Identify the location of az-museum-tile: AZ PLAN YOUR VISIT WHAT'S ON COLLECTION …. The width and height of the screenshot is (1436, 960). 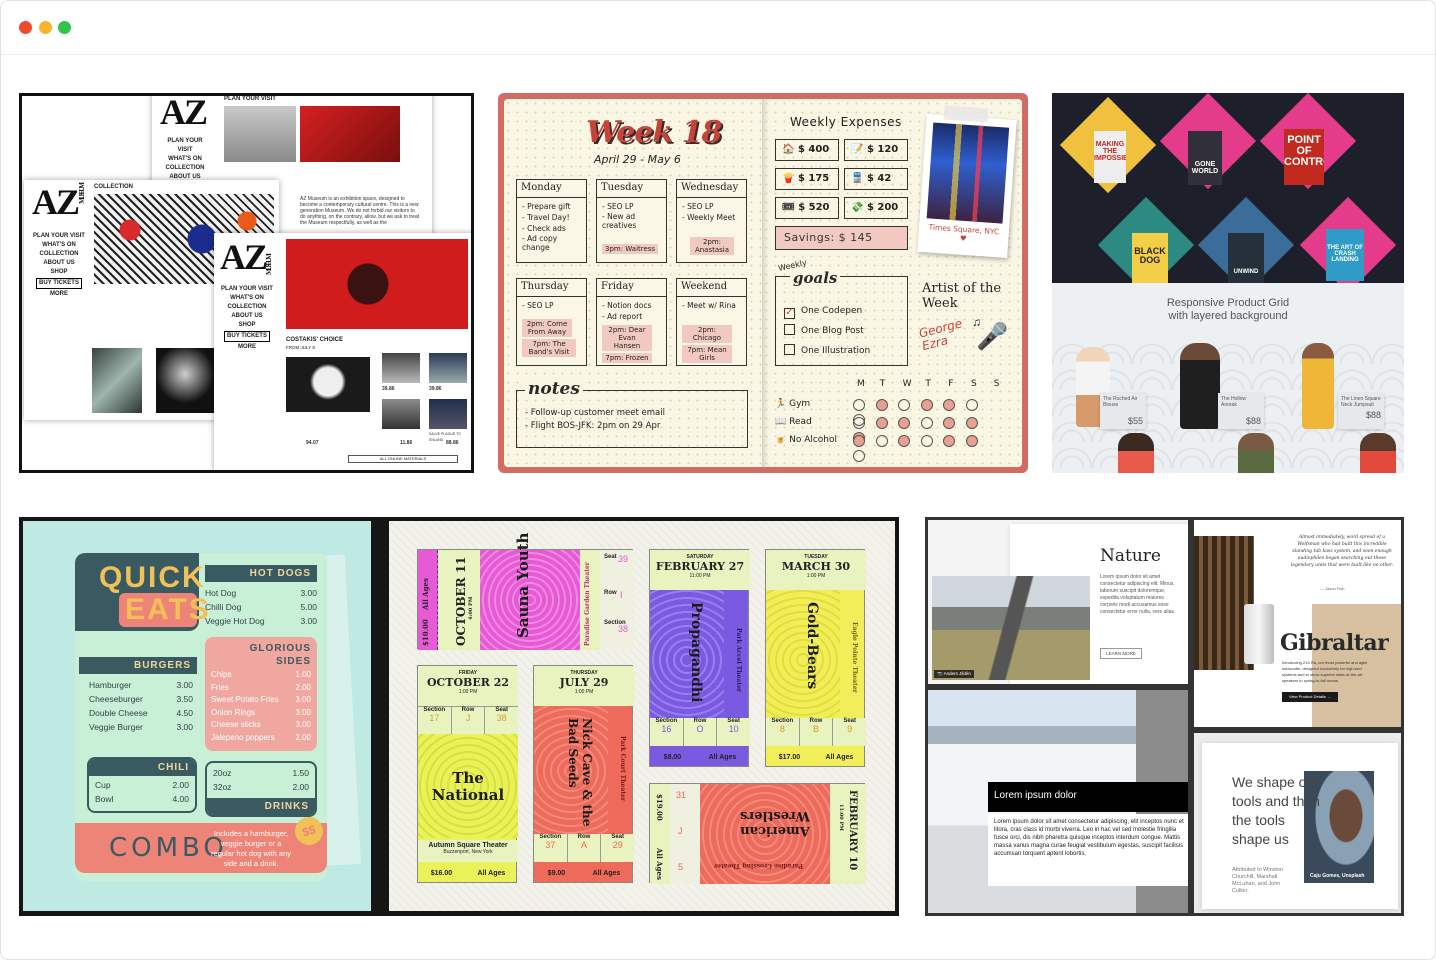
(246, 283).